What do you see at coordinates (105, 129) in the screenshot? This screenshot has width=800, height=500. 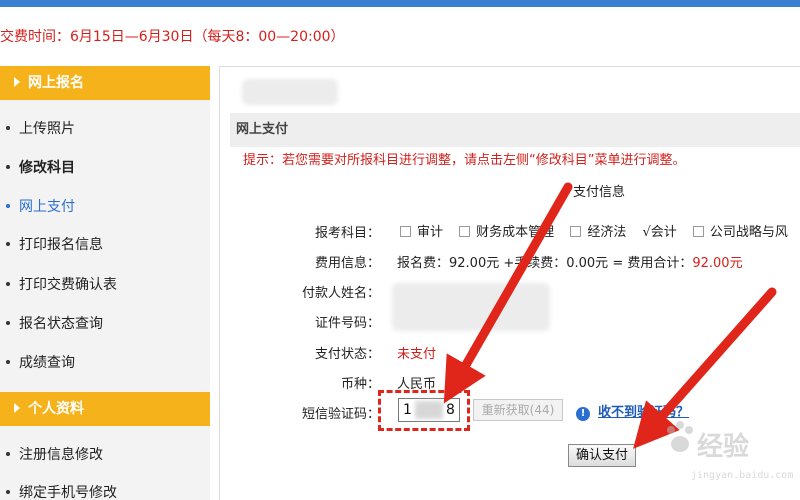 I see `sidebar-item-upload-photo: 上传照片` at bounding box center [105, 129].